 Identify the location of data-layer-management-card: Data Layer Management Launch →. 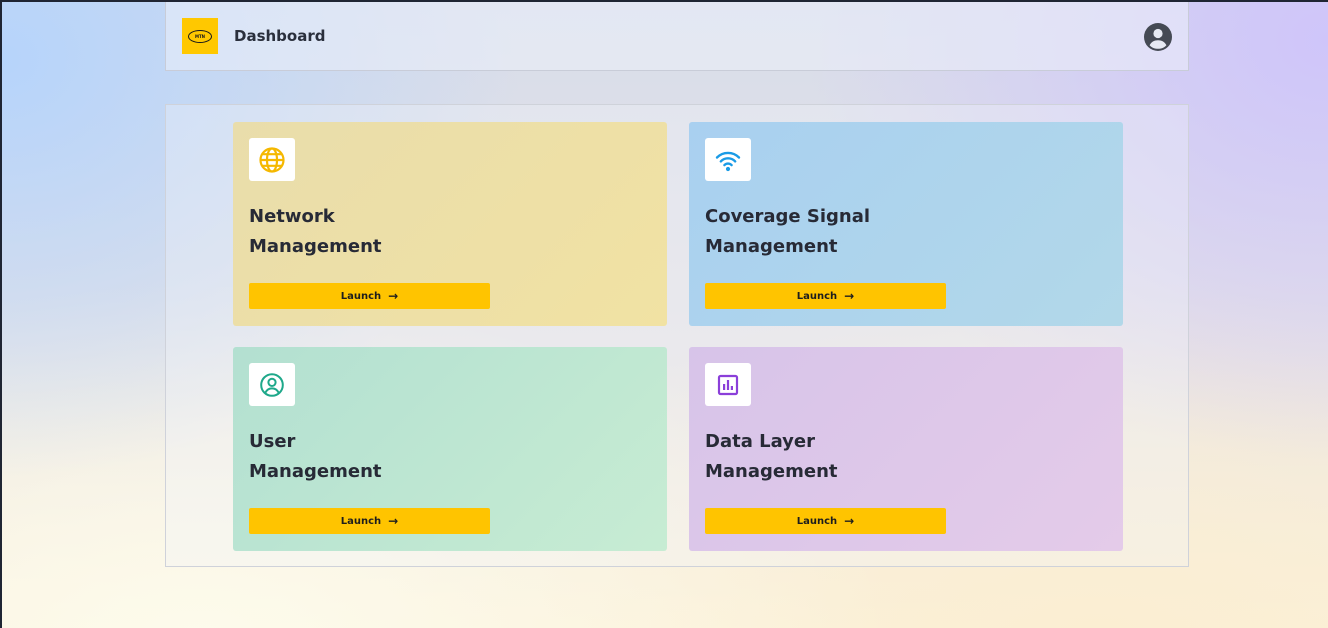
(906, 449).